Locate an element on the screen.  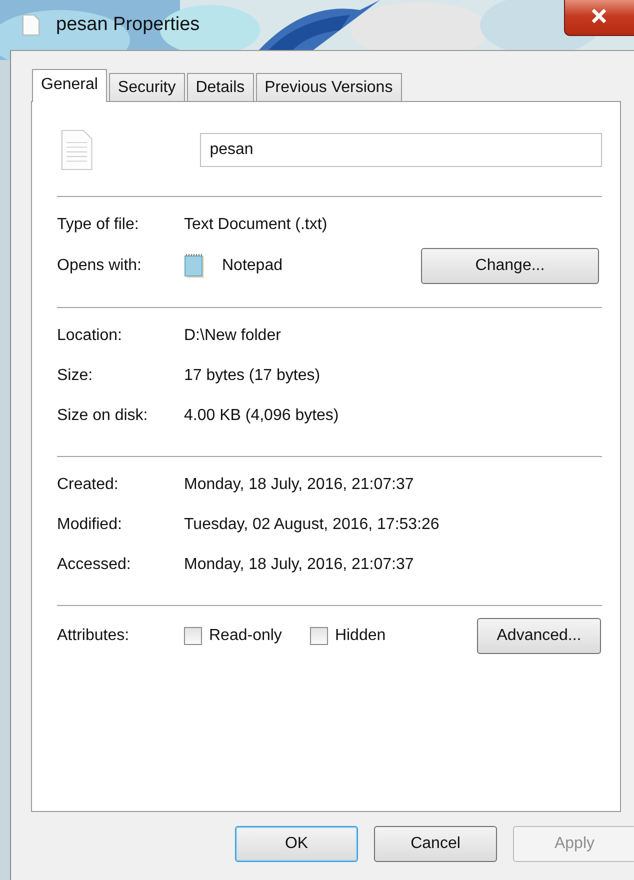
close-button is located at coordinates (599, 18).